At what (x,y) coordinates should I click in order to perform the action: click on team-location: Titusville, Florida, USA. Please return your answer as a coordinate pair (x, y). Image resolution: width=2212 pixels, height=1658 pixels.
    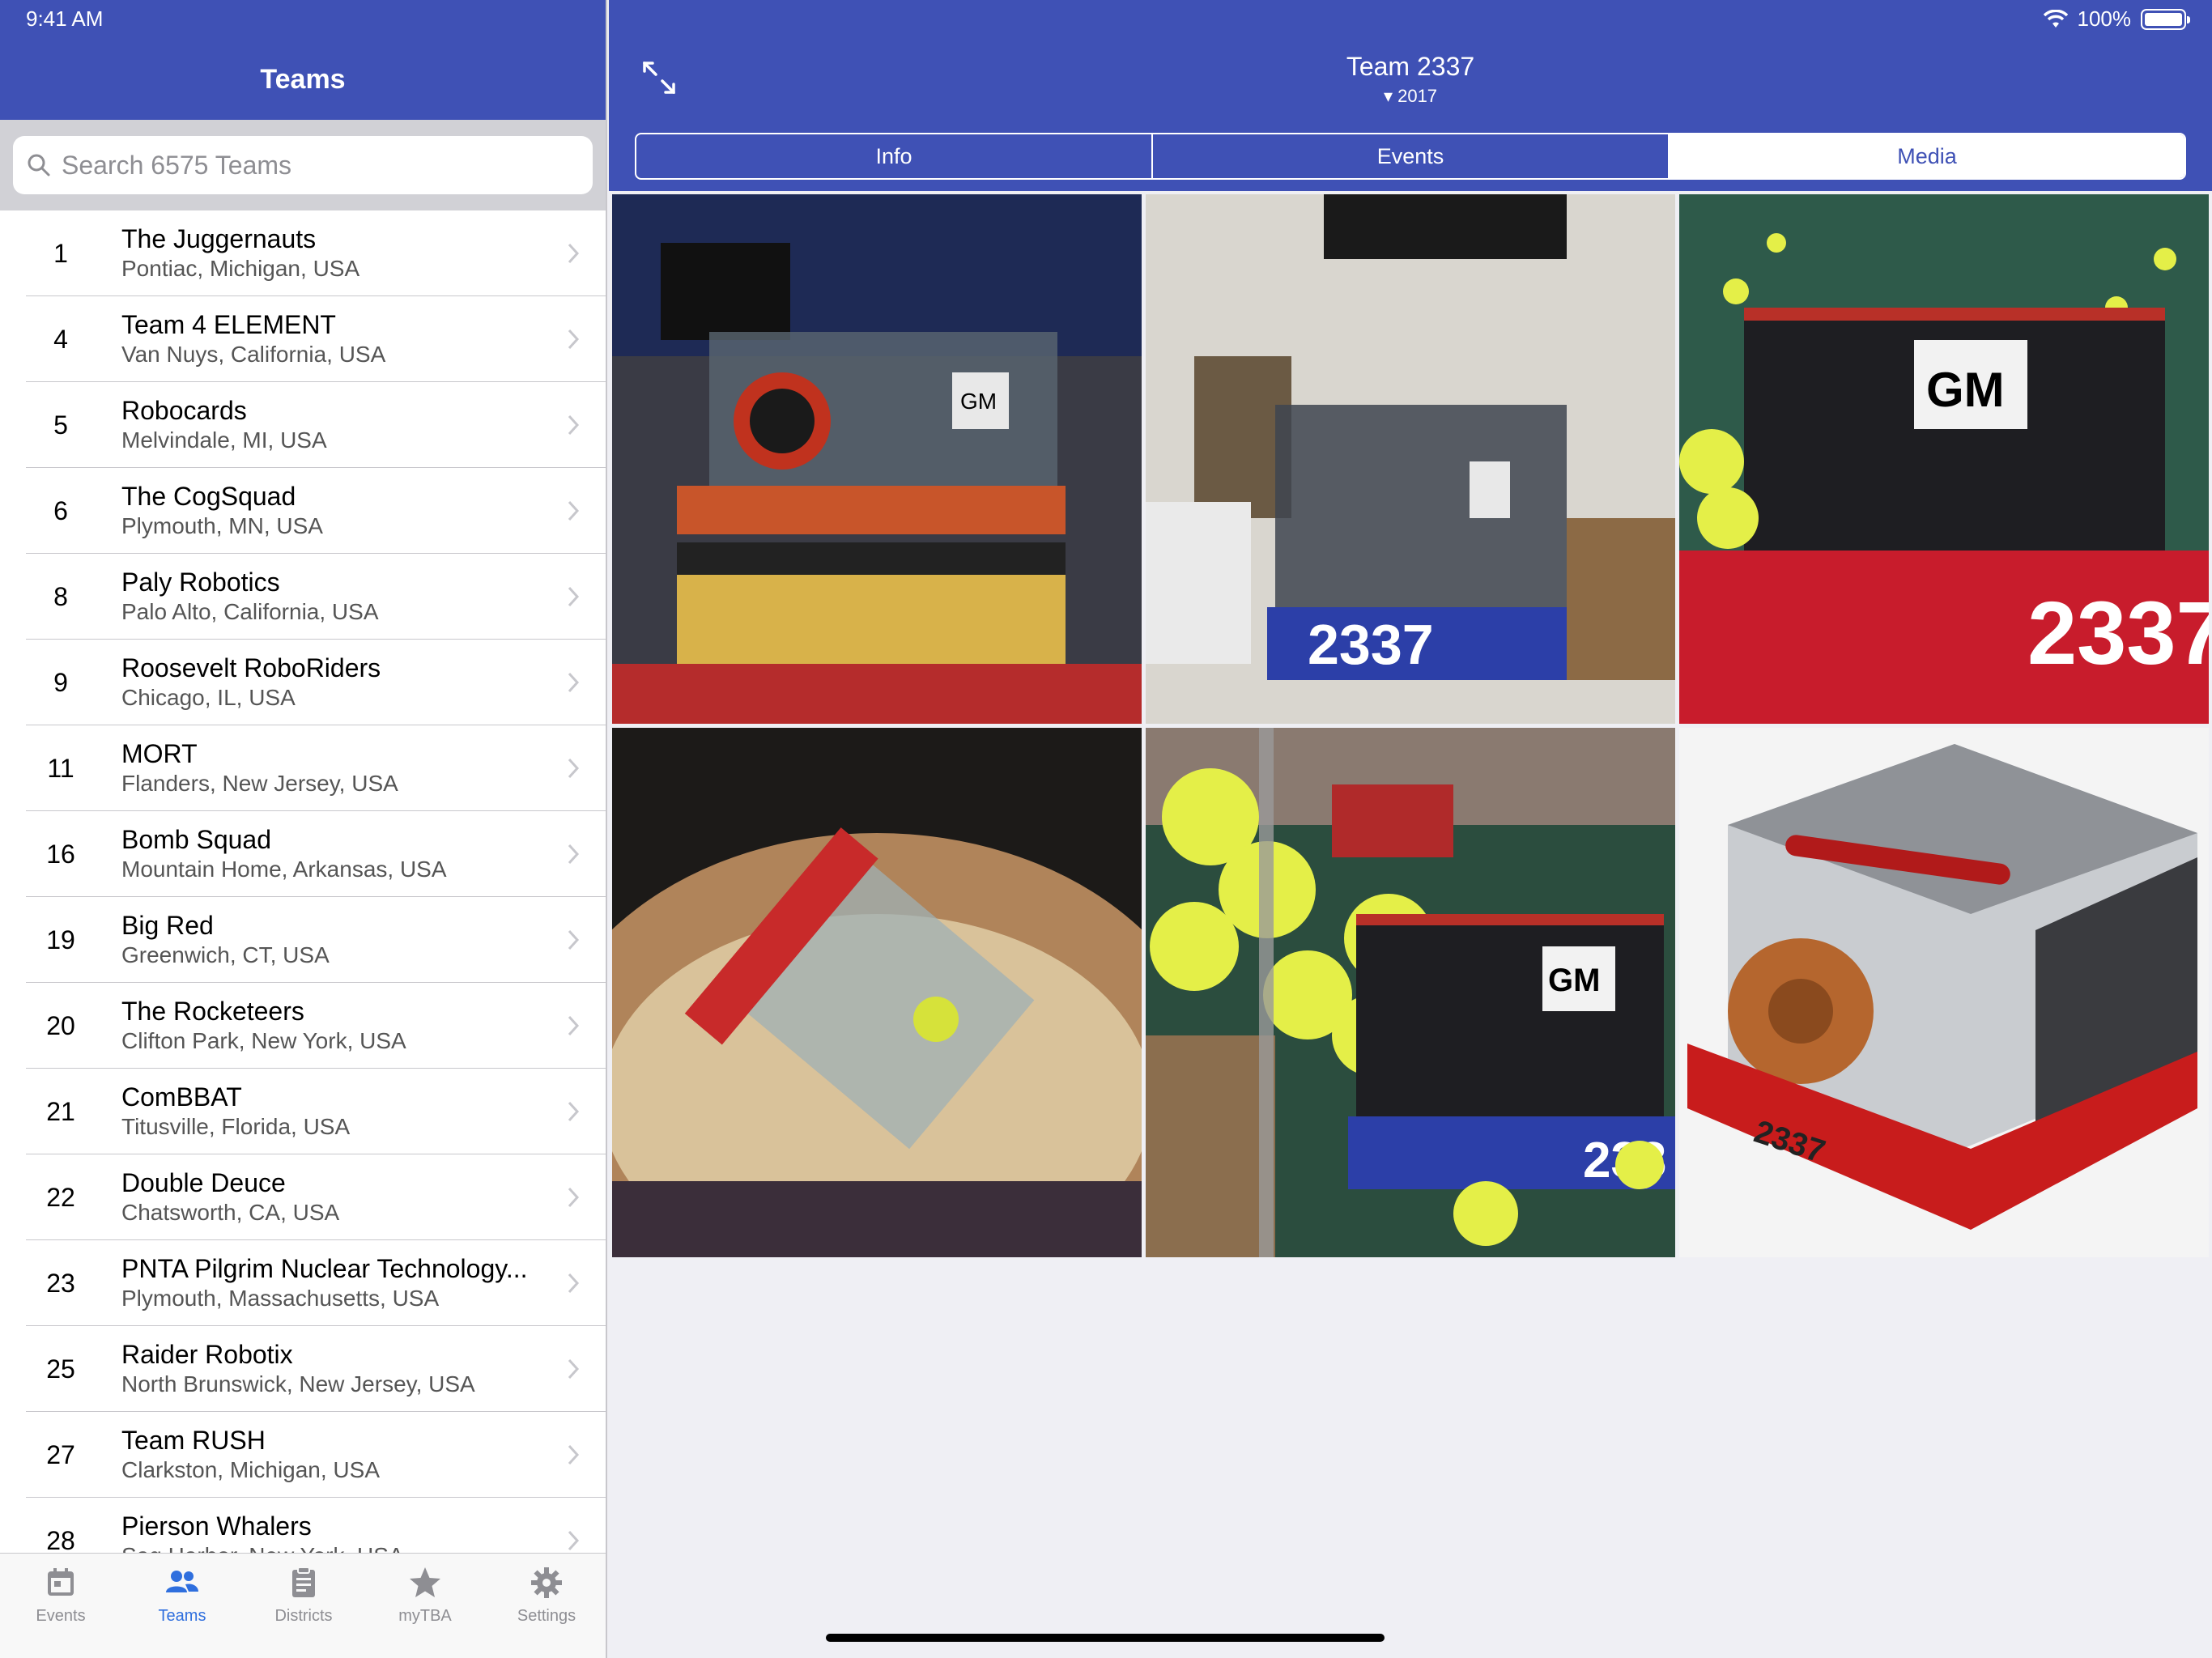
    Looking at the image, I should click on (236, 1126).